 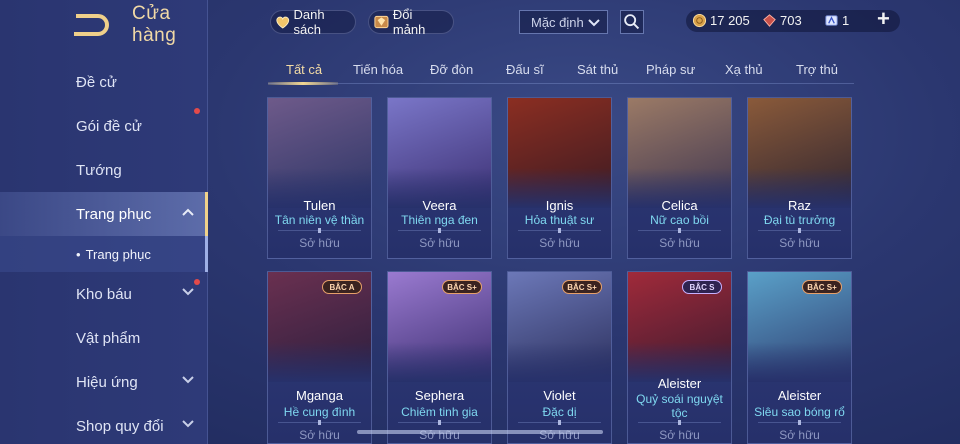 What do you see at coordinates (679, 406) in the screenshot?
I see `skin-name: Quỷ soái nguyệt tộc` at bounding box center [679, 406].